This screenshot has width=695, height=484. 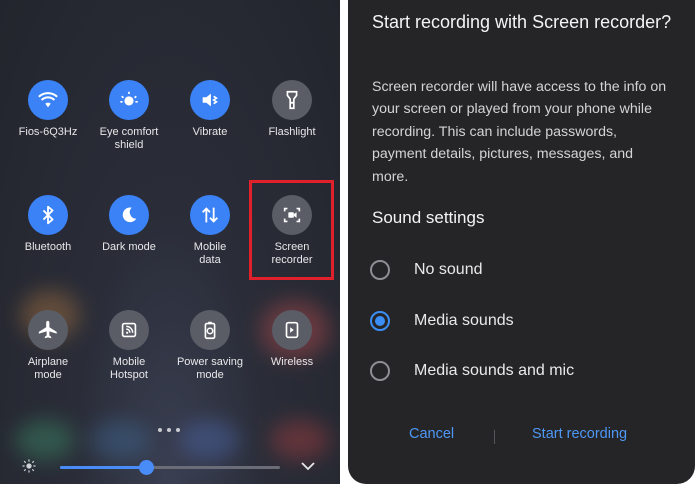 I want to click on brightness-thumb, so click(x=146, y=467).